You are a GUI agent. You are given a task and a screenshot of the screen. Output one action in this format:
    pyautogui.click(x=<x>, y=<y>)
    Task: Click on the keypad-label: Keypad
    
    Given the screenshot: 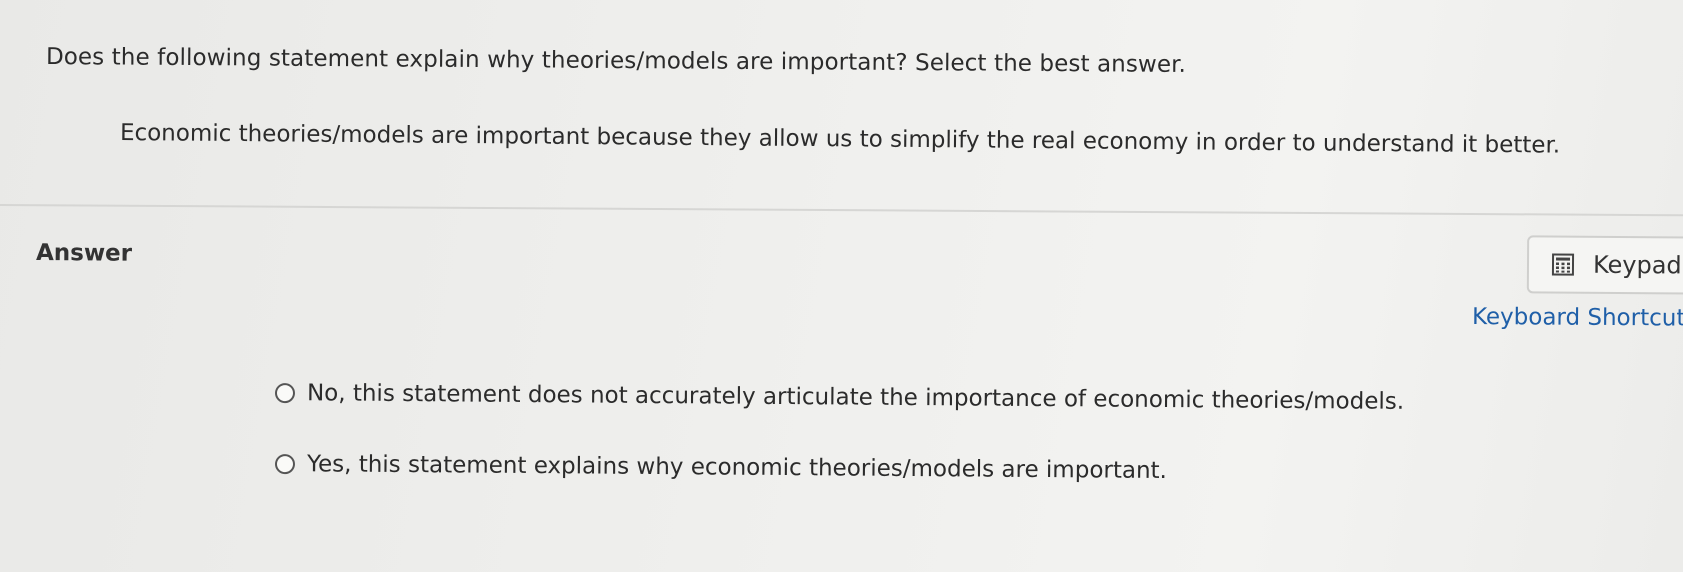 What is the action you would take?
    pyautogui.click(x=1637, y=265)
    